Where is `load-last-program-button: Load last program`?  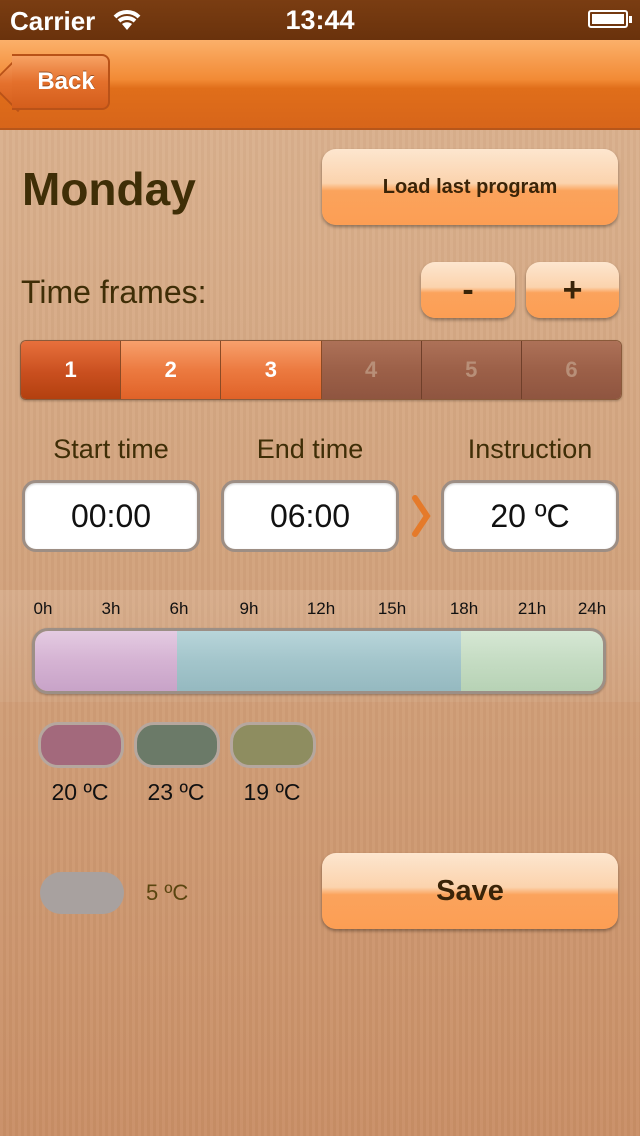 load-last-program-button: Load last program is located at coordinates (470, 187).